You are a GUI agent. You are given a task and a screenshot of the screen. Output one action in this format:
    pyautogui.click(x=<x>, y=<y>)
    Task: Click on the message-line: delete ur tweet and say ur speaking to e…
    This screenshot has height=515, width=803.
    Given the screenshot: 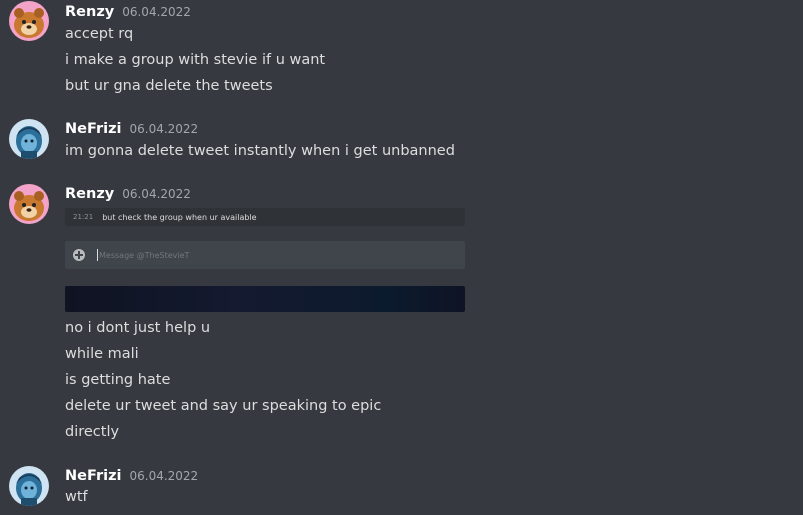 What is the action you would take?
    pyautogui.click(x=223, y=406)
    